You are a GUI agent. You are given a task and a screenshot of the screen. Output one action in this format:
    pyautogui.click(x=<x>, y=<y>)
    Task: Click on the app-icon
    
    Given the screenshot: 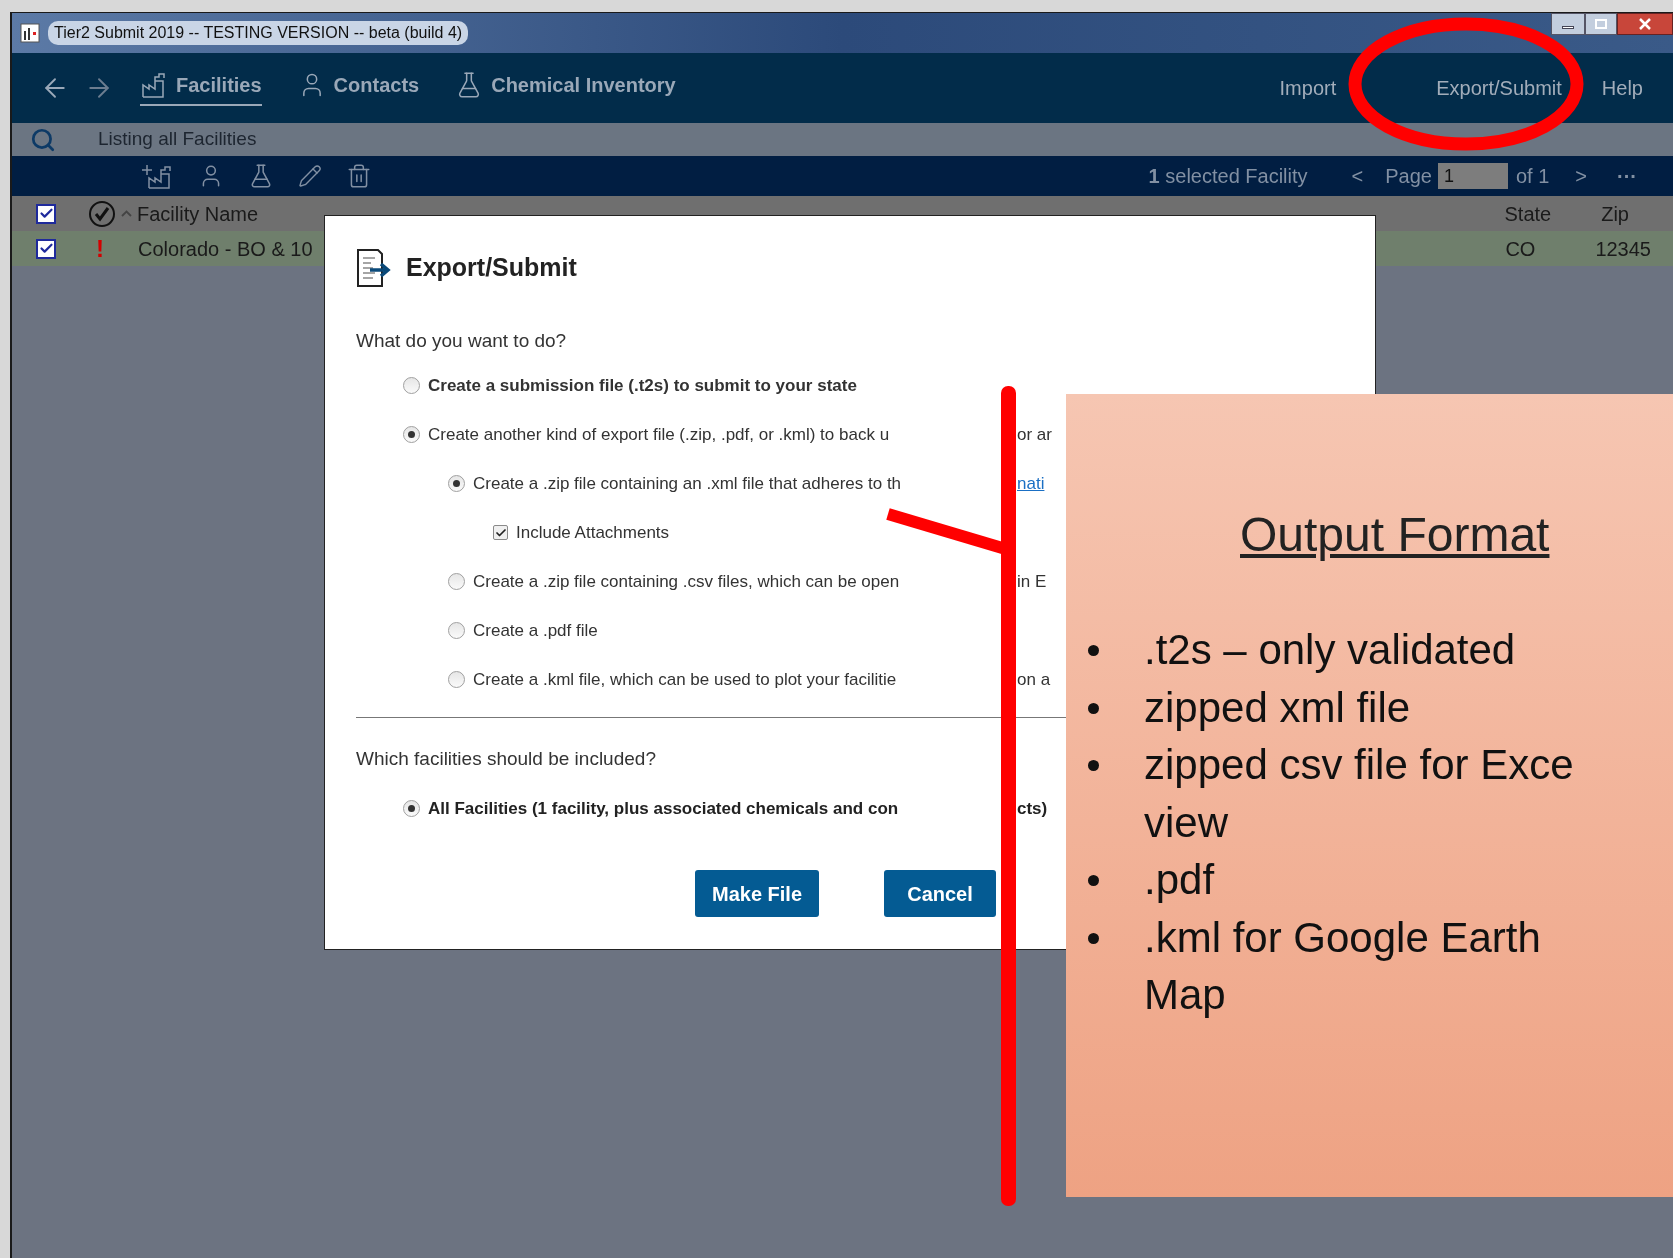 What is the action you would take?
    pyautogui.click(x=30, y=33)
    